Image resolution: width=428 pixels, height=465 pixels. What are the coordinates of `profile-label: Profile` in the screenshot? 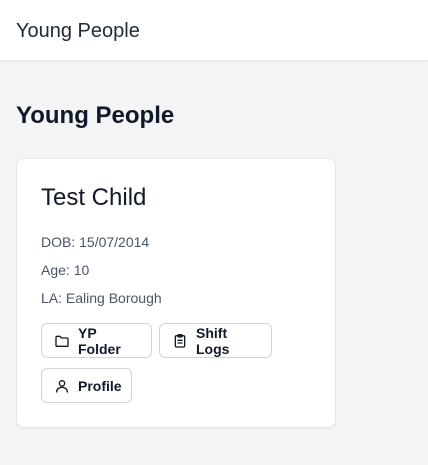 It's located at (100, 385).